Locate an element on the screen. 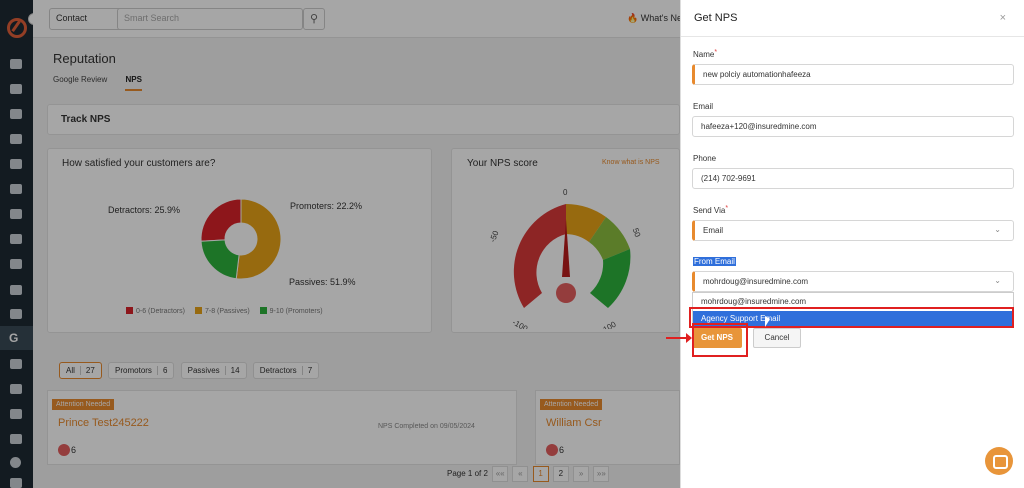 The image size is (1024, 488). cancel-button: Cancel is located at coordinates (777, 338).